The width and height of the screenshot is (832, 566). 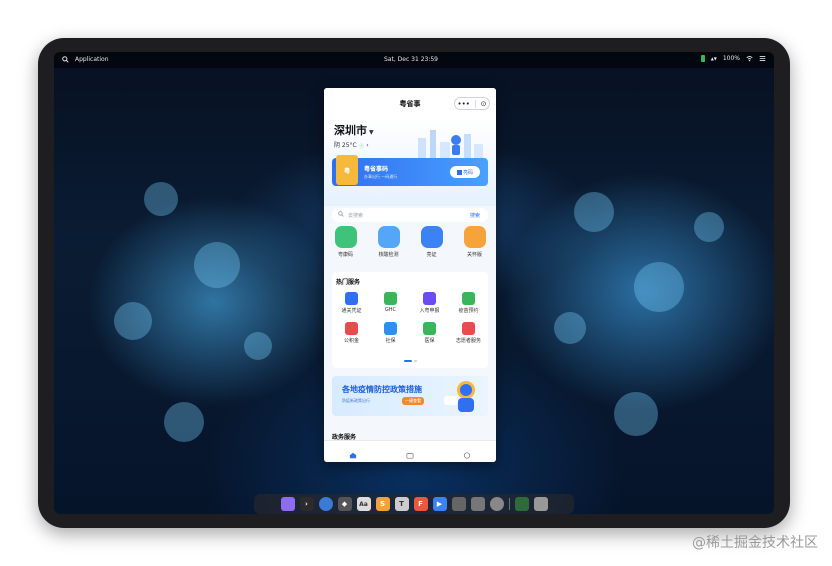 What do you see at coordinates (351, 341) in the screenshot?
I see `service-label: 公积金` at bounding box center [351, 341].